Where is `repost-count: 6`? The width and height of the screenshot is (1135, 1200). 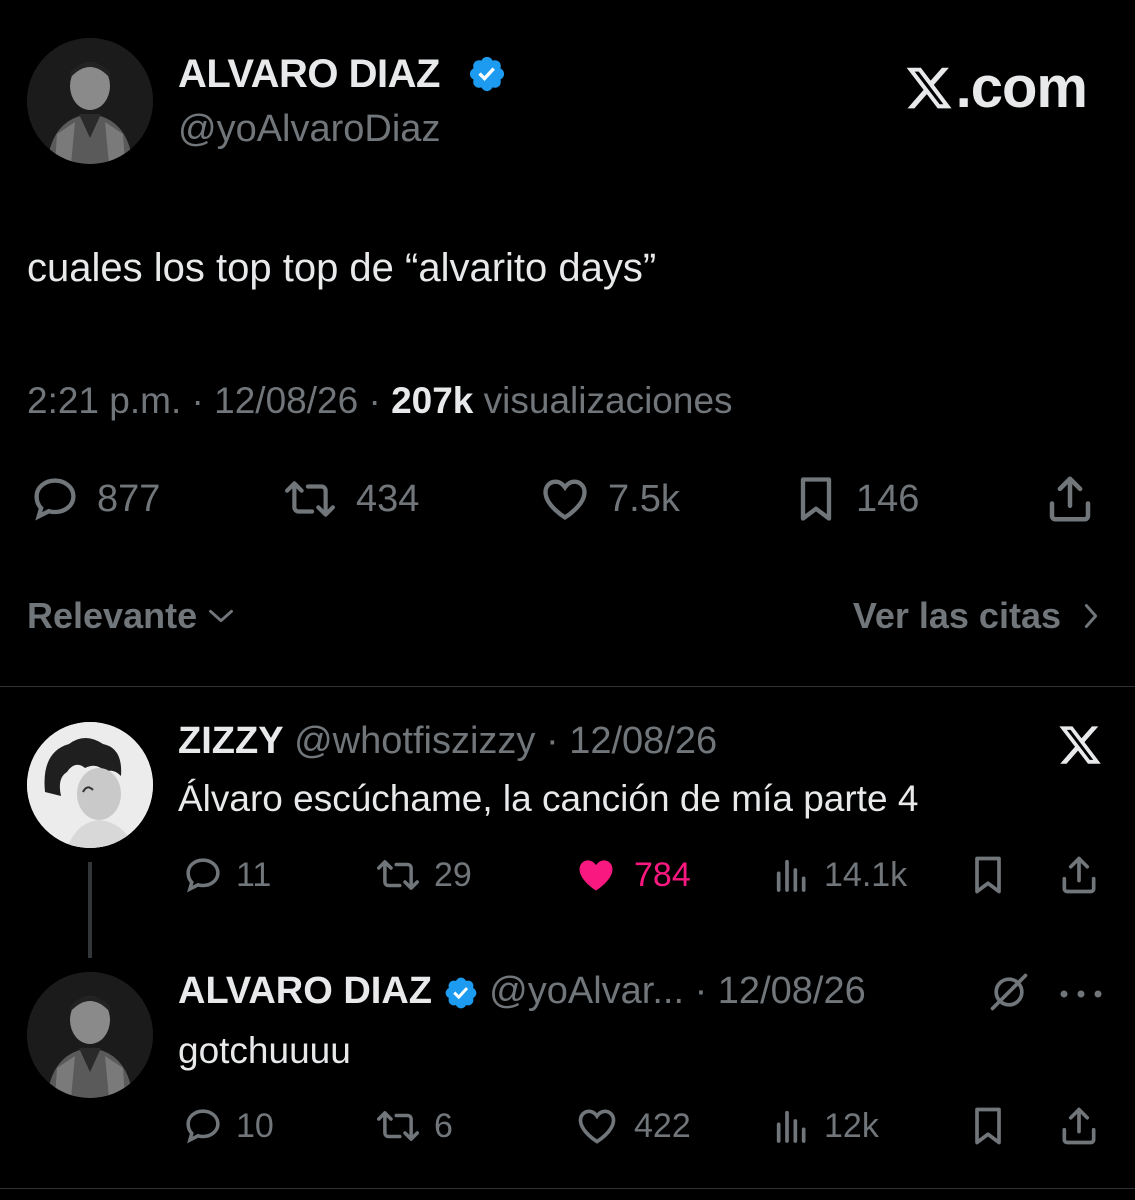 repost-count: 6 is located at coordinates (443, 1125).